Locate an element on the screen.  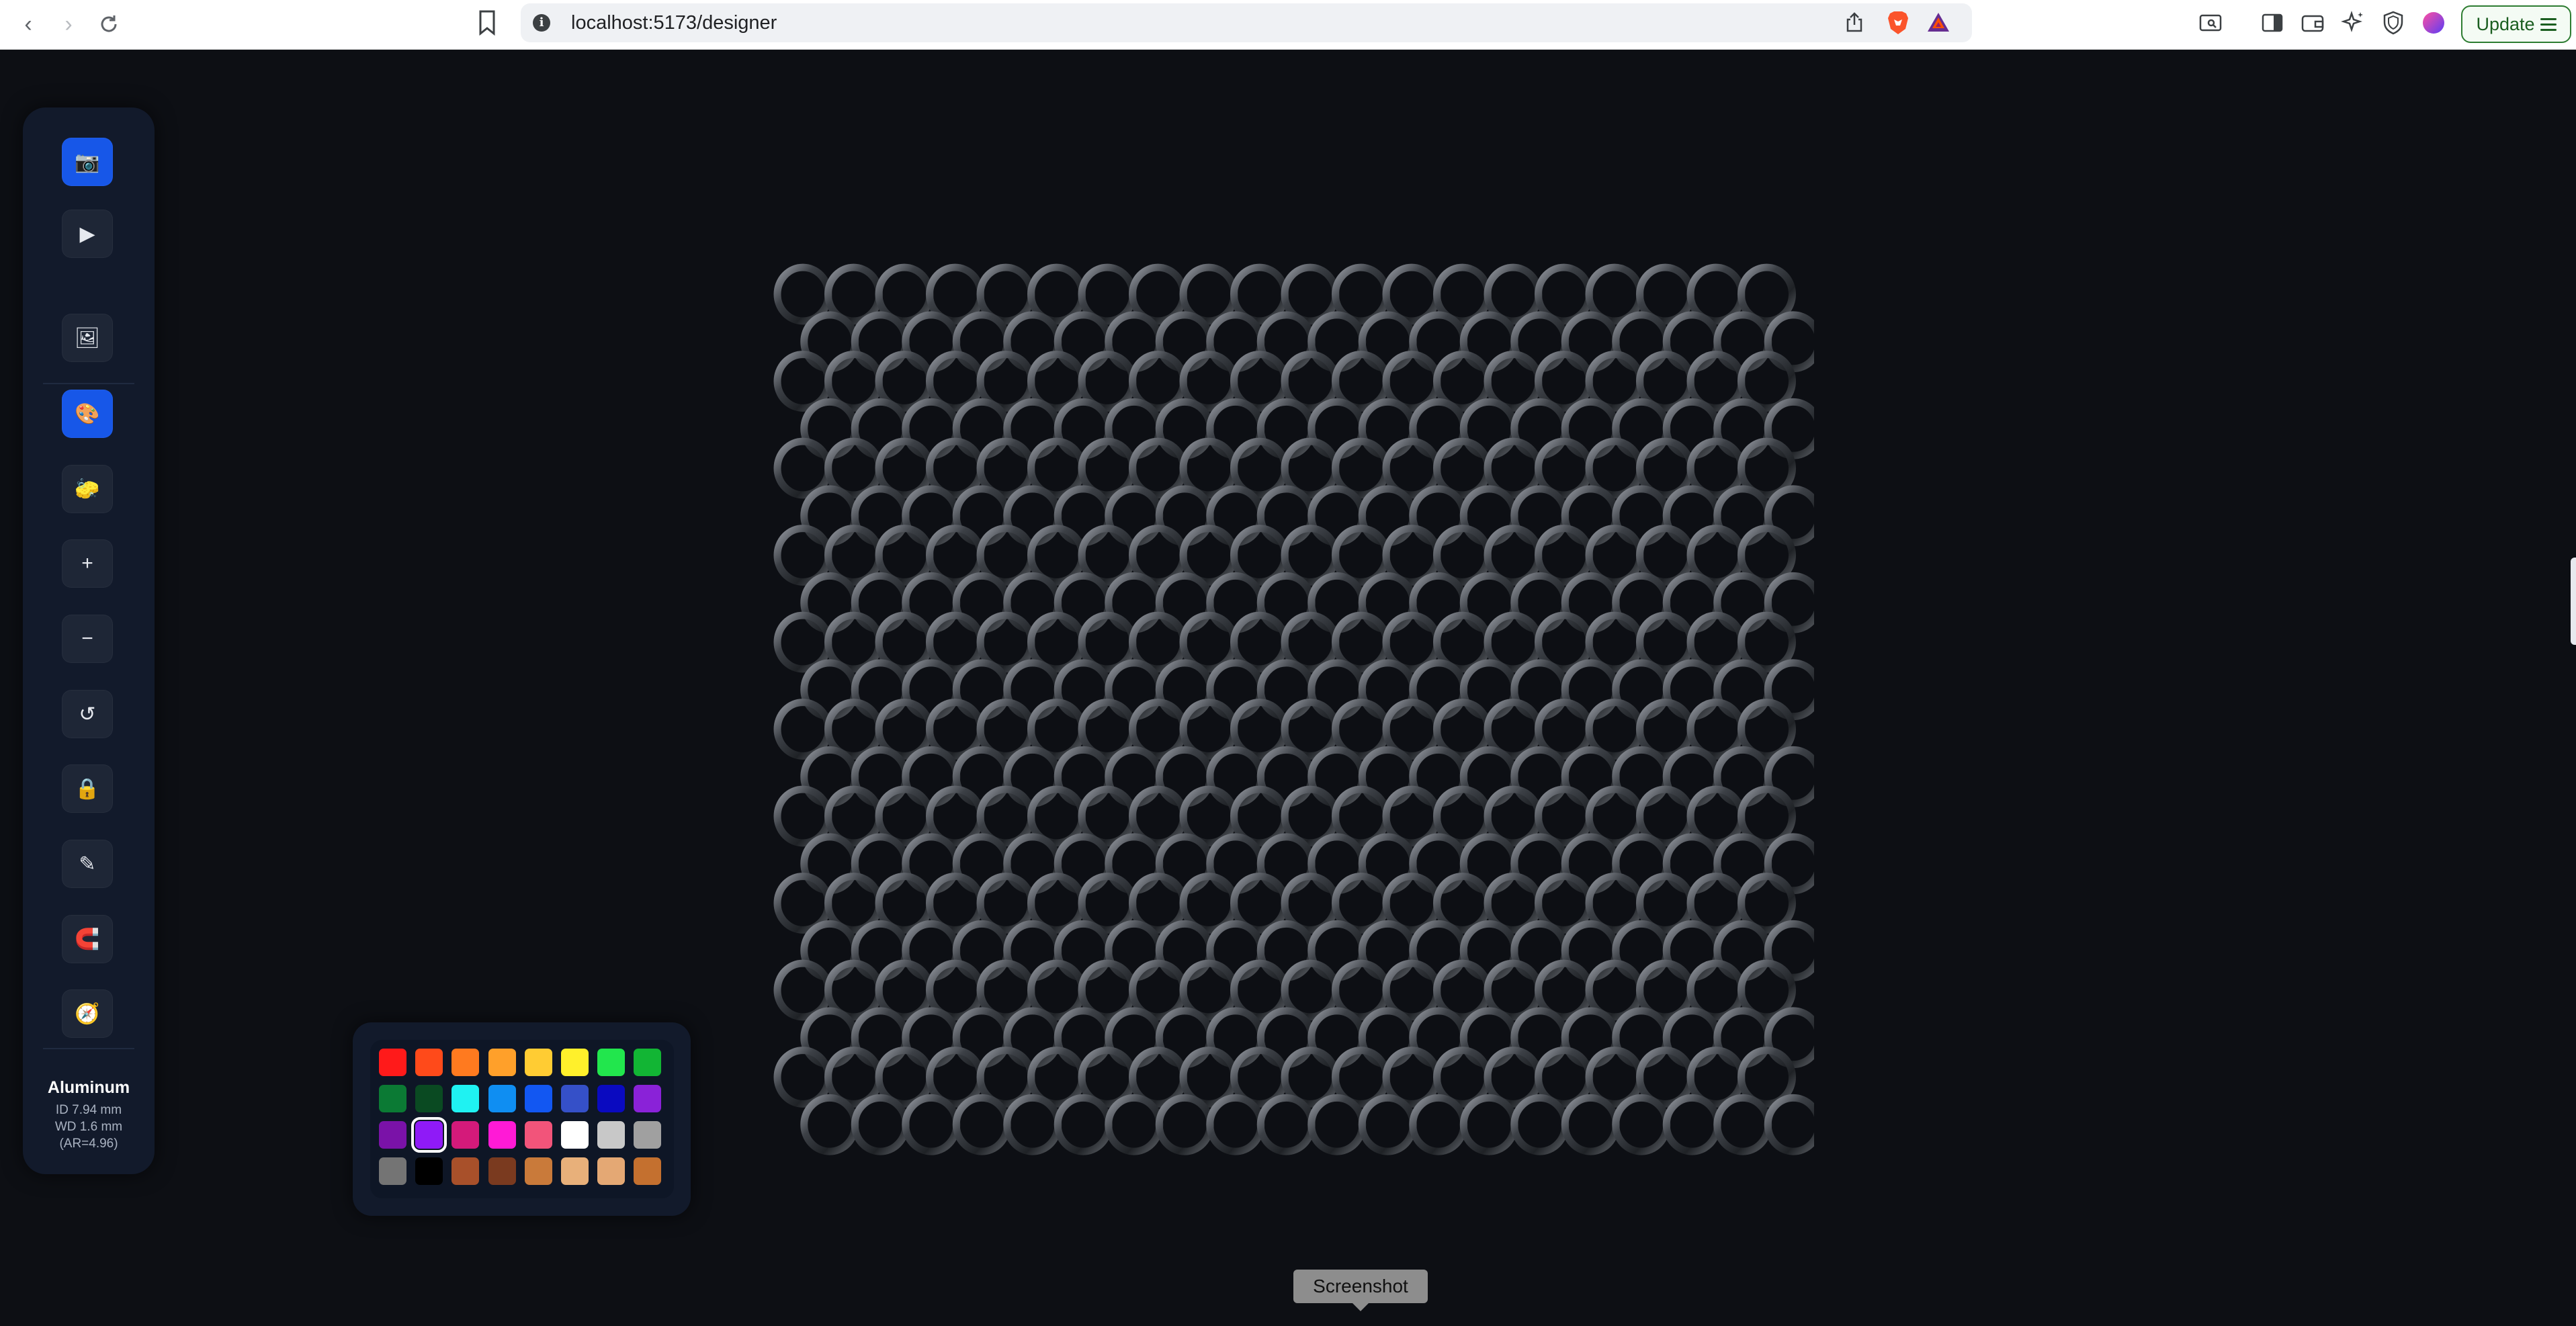
zoom-out-button: − is located at coordinates (87, 639).